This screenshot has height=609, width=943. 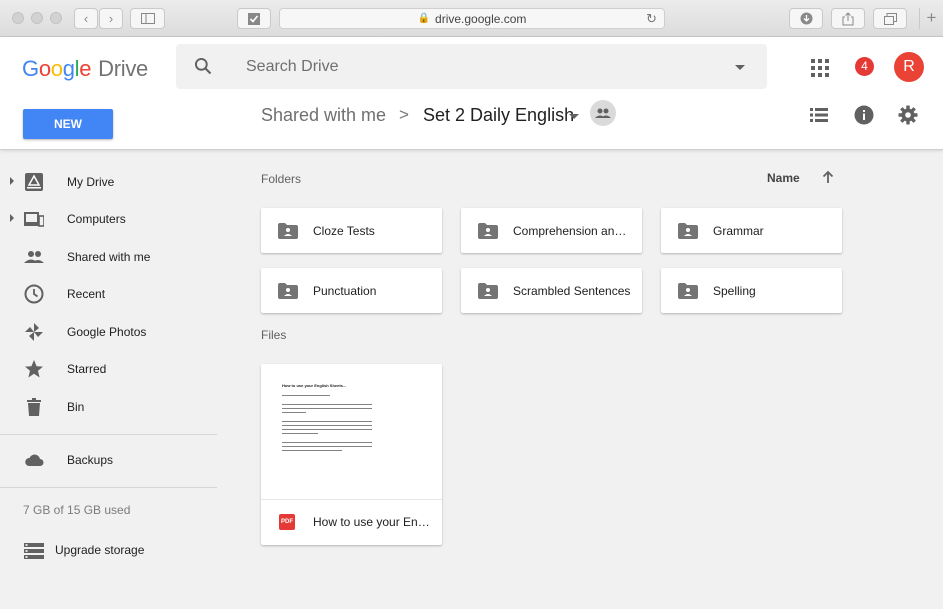 What do you see at coordinates (572, 291) in the screenshot?
I see `folder-name: Scrambled Sentences` at bounding box center [572, 291].